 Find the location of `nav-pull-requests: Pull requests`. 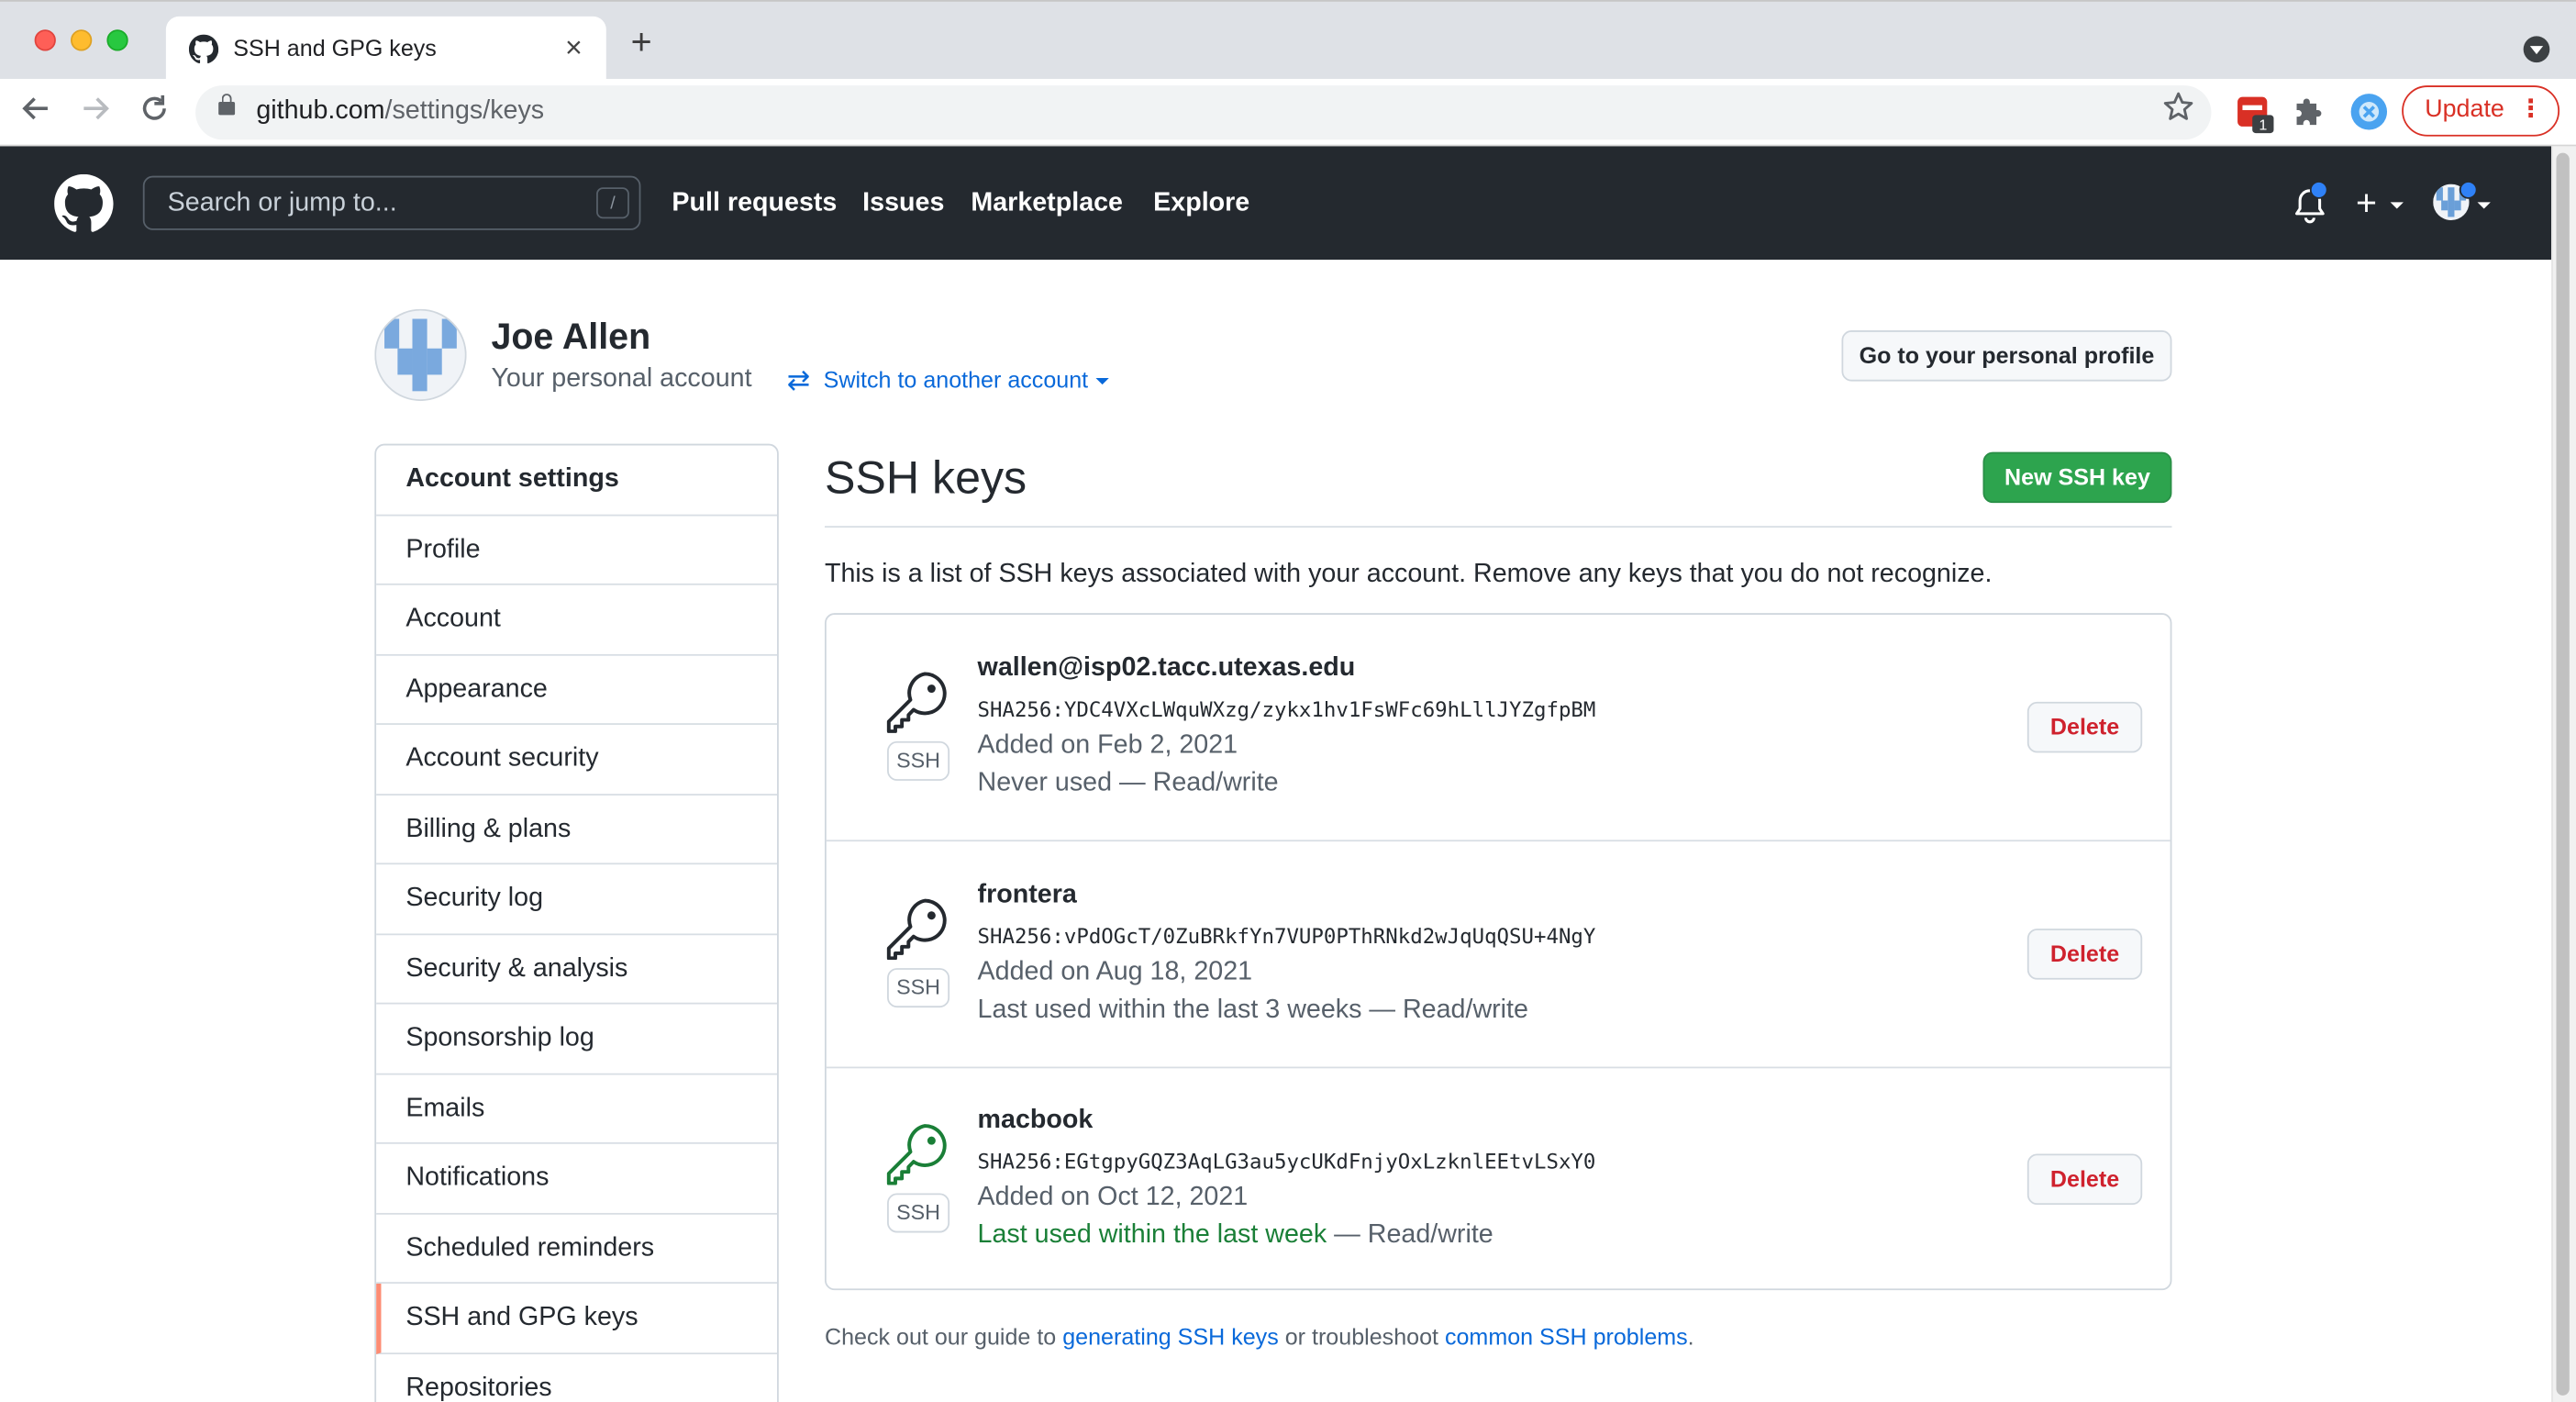

nav-pull-requests: Pull requests is located at coordinates (754, 203).